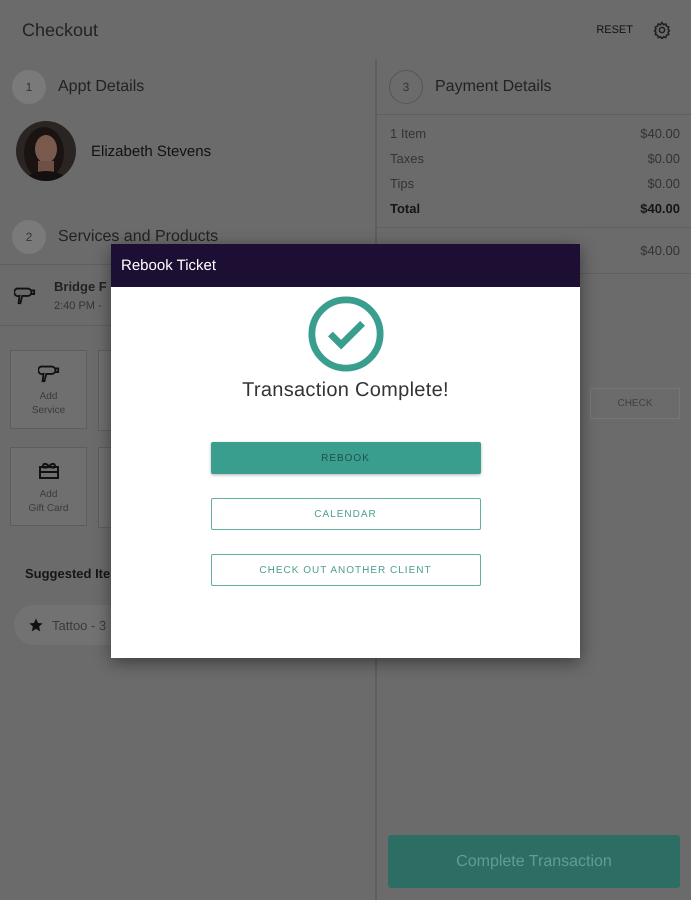  What do you see at coordinates (407, 158) in the screenshot?
I see `line-label: Taxes` at bounding box center [407, 158].